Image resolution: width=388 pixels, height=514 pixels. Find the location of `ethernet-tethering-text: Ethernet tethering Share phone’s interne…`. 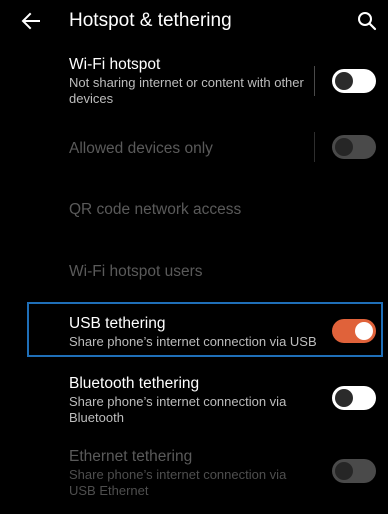

ethernet-tethering-text: Ethernet tethering Share phone’s interne… is located at coordinates (191, 473).